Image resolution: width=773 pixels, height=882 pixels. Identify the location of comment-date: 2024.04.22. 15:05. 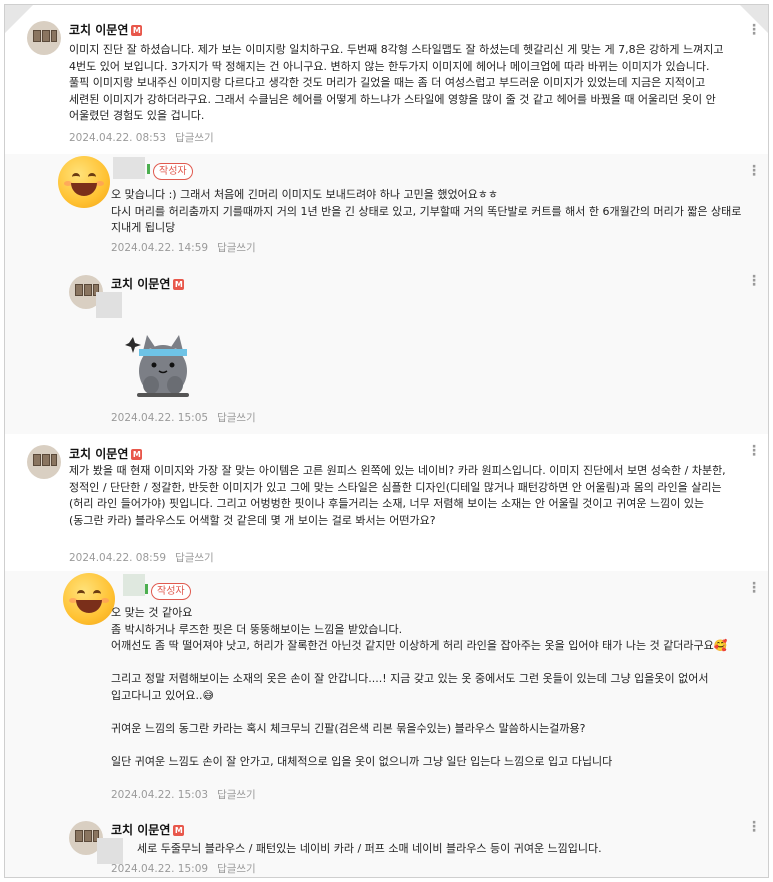
(160, 418).